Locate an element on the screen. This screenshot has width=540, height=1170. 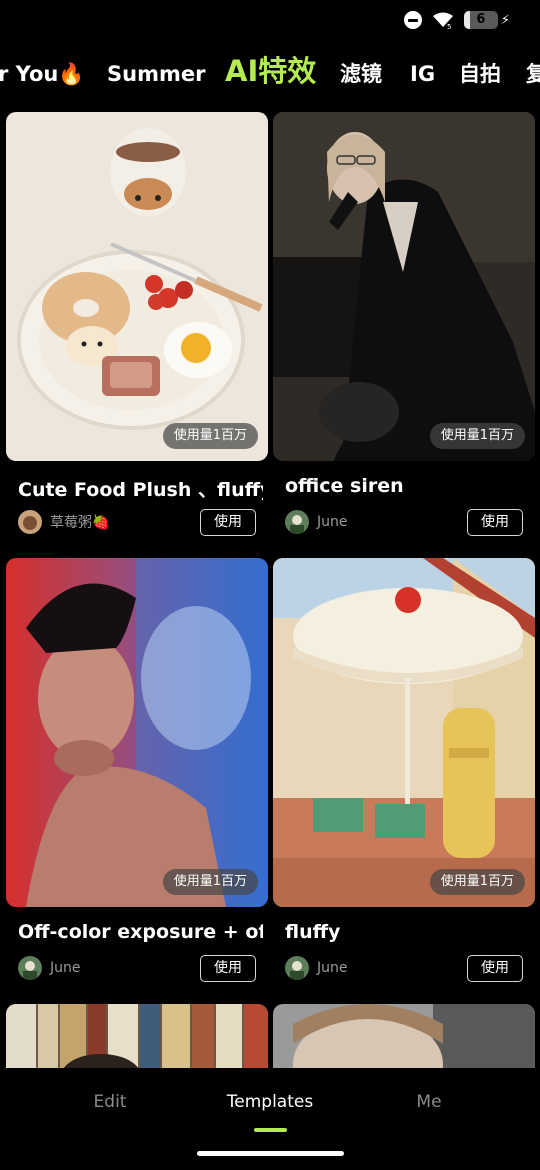
bookshelf-image is located at coordinates (137, 1036).